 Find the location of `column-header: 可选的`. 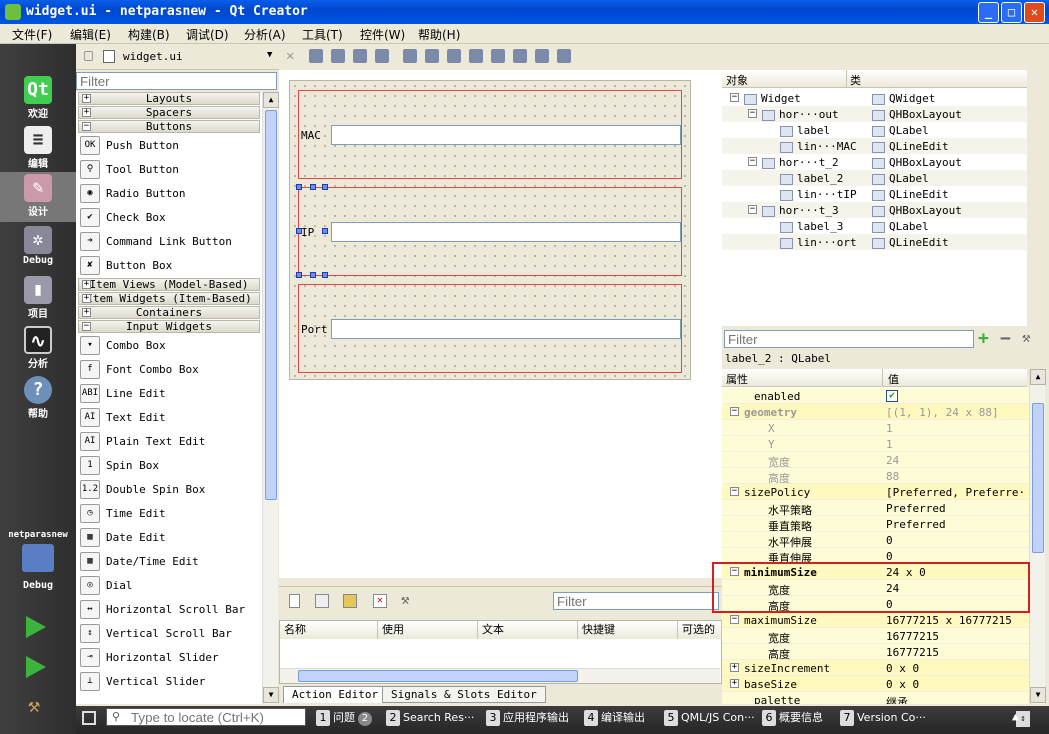

column-header: 可选的 is located at coordinates (700, 630).